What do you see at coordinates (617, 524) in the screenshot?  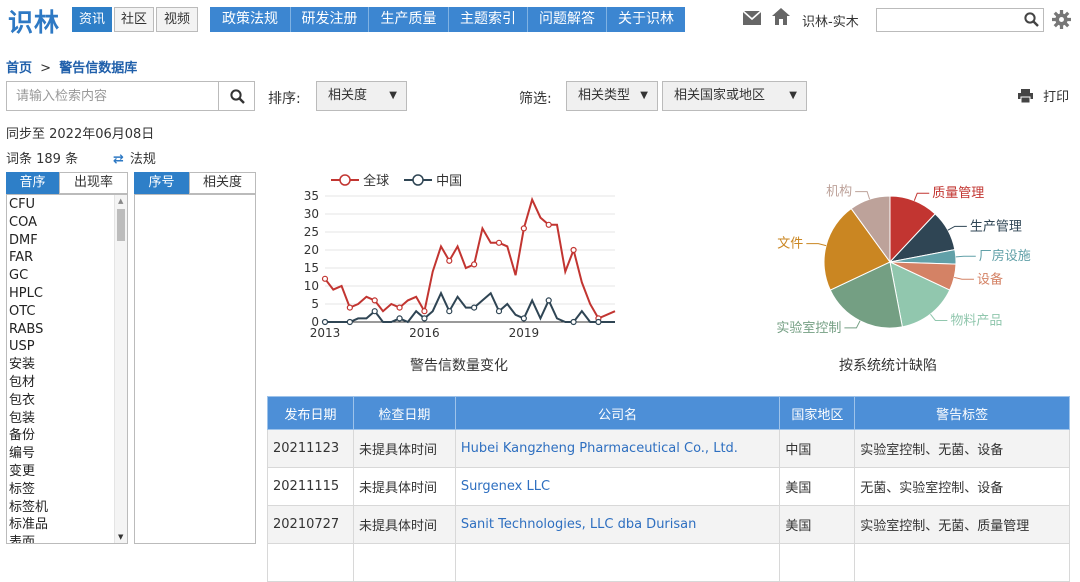 I see `cell-company-link: Sanit Technologies, LLC dba Durisan` at bounding box center [617, 524].